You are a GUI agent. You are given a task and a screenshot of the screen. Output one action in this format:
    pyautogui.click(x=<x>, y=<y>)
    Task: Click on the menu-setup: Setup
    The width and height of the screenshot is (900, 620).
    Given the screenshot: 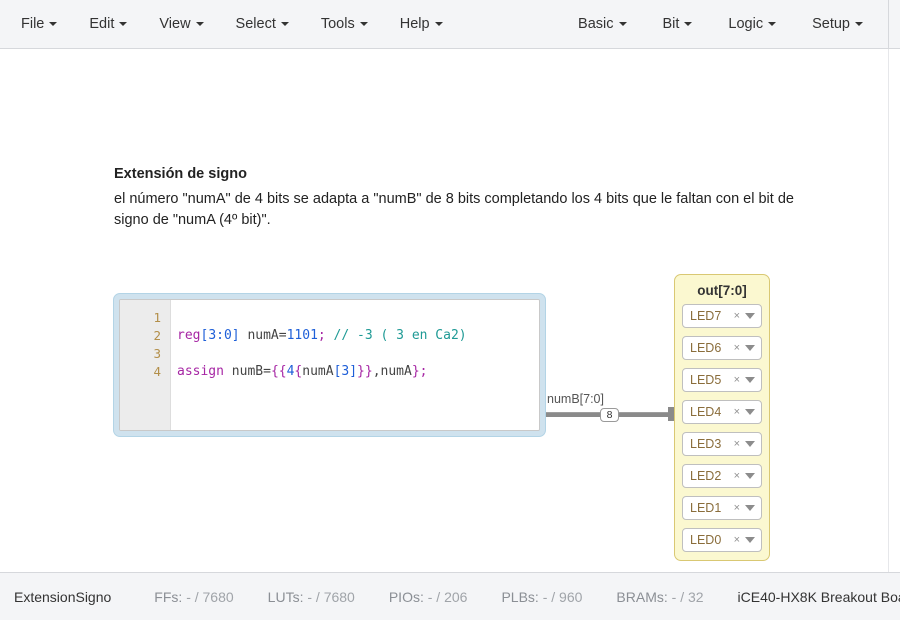 What is the action you would take?
    pyautogui.click(x=837, y=24)
    